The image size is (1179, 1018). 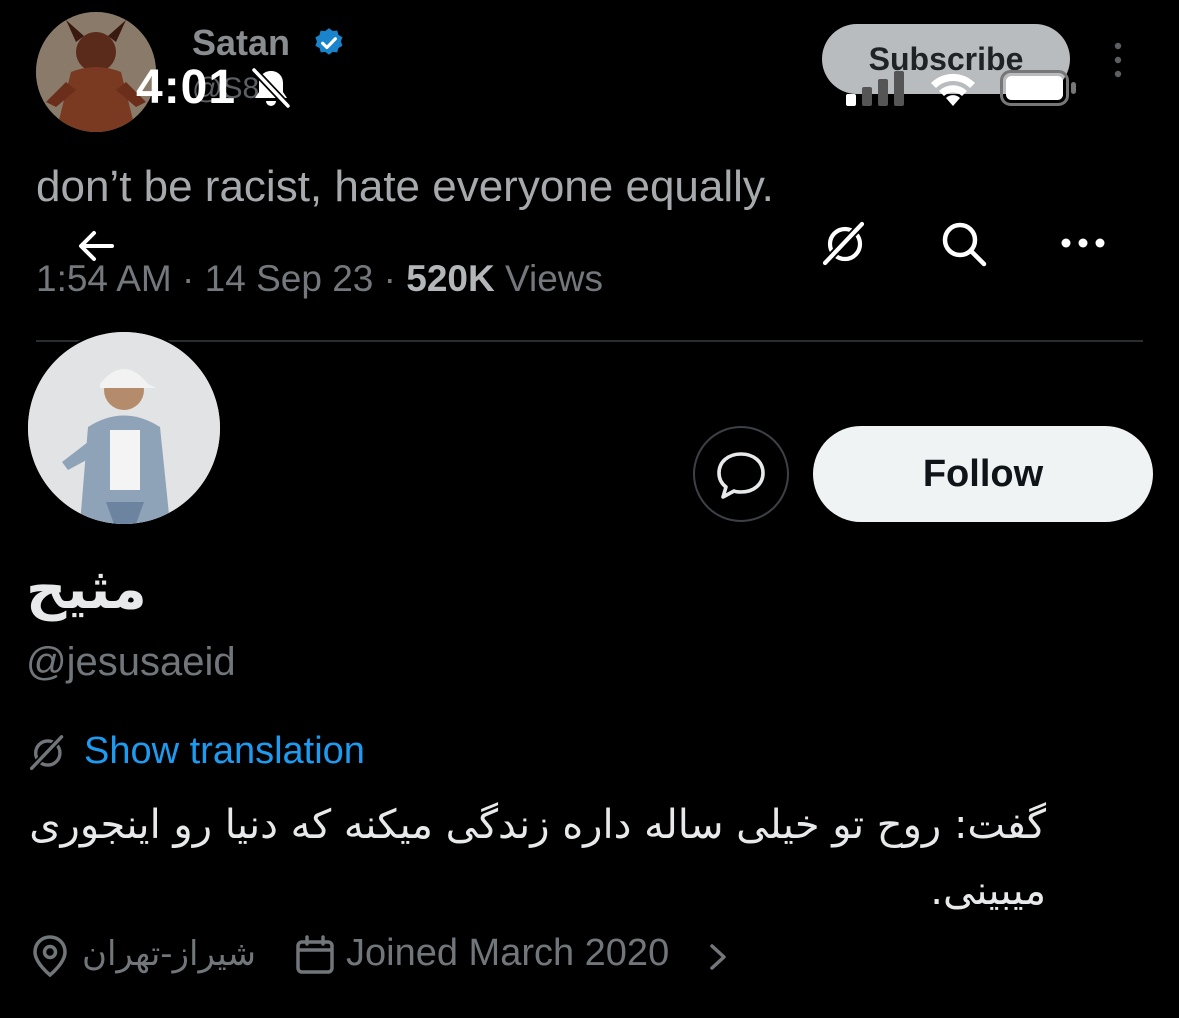 What do you see at coordinates (507, 953) in the screenshot?
I see `profile-joined-date: Joined March 2020` at bounding box center [507, 953].